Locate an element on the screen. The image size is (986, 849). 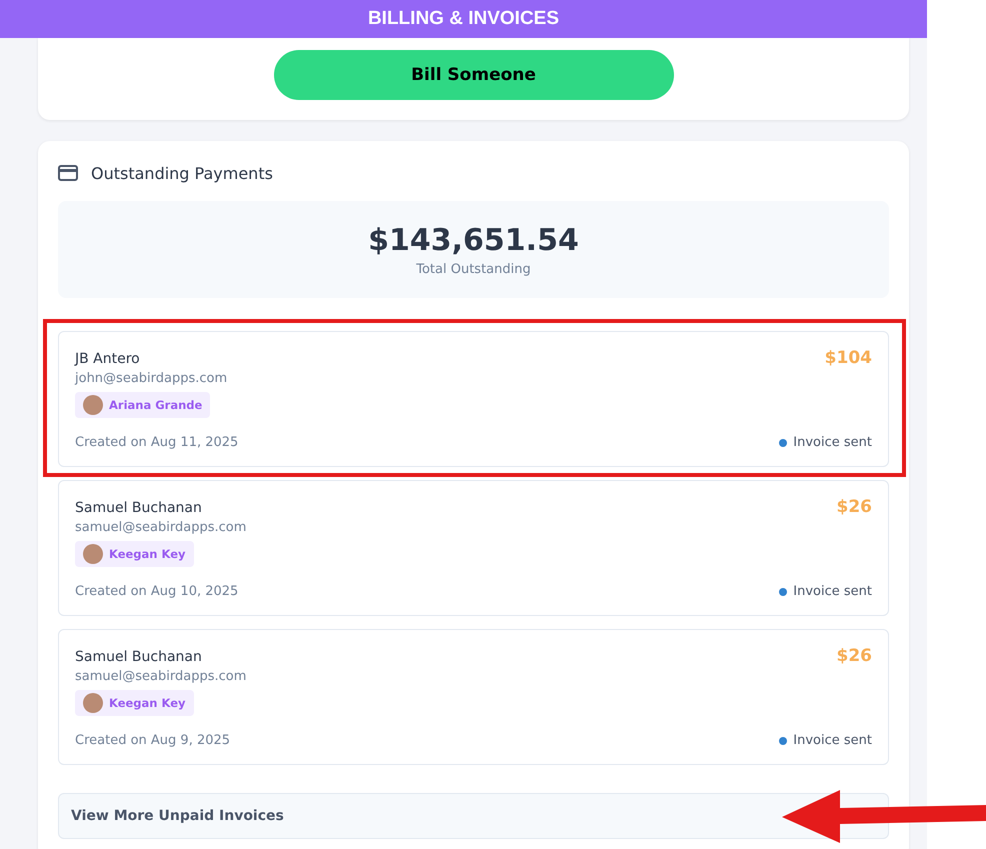
view-more-button: View More Unpaid Invoices is located at coordinates (473, 816).